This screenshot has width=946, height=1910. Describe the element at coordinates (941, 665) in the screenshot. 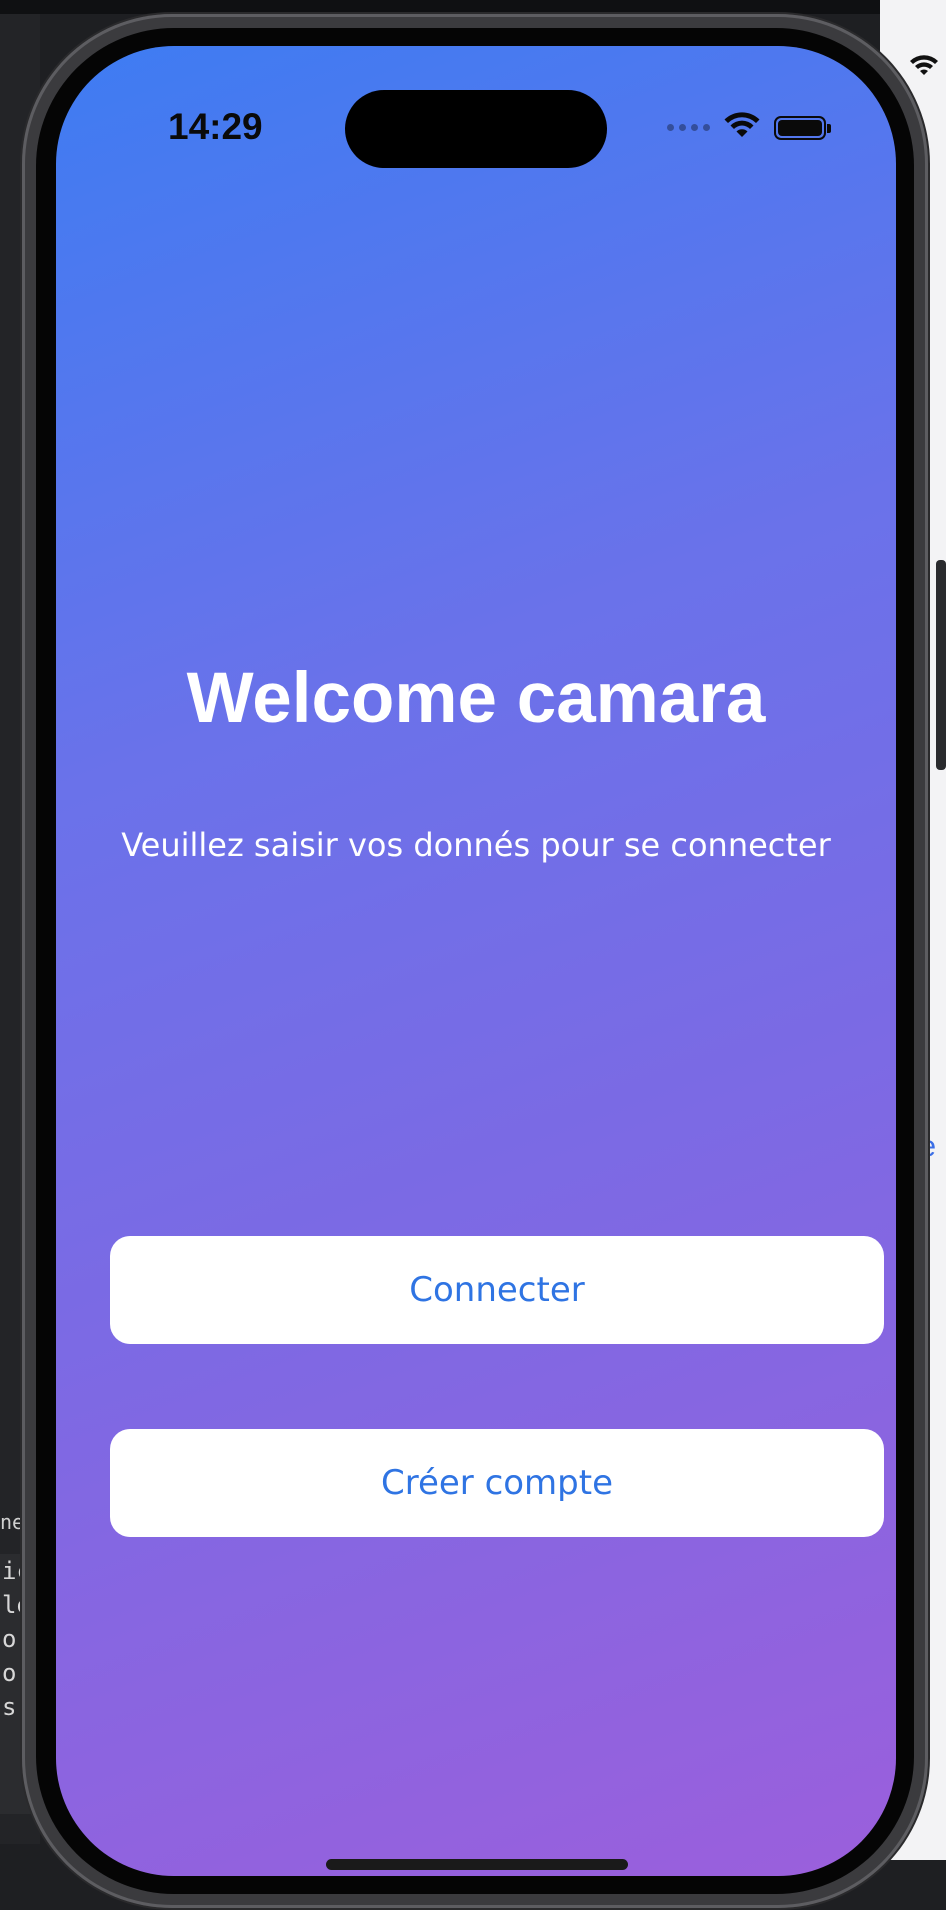

I see `scrollbar` at that location.